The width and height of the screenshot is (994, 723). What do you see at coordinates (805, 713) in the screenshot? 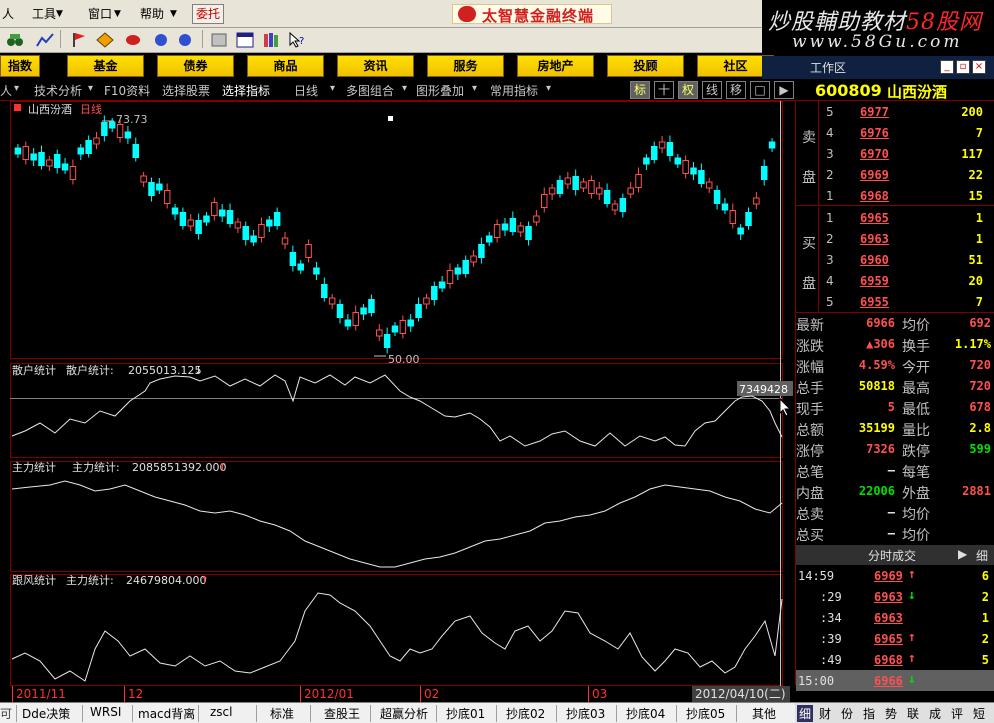
I see `info-tab: 细` at bounding box center [805, 713].